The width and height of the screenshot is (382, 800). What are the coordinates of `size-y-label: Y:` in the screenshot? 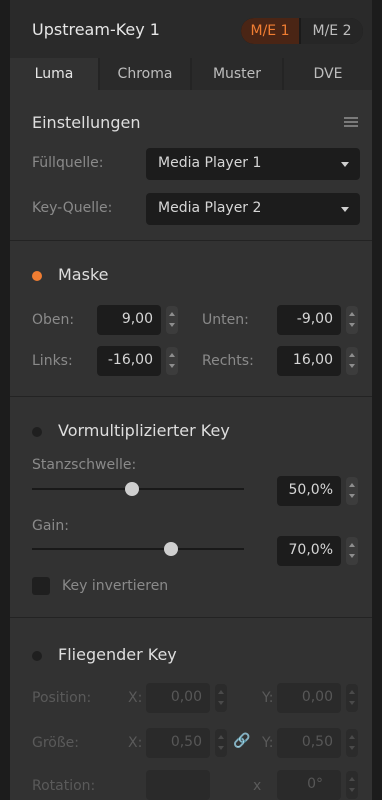 It's located at (268, 743).